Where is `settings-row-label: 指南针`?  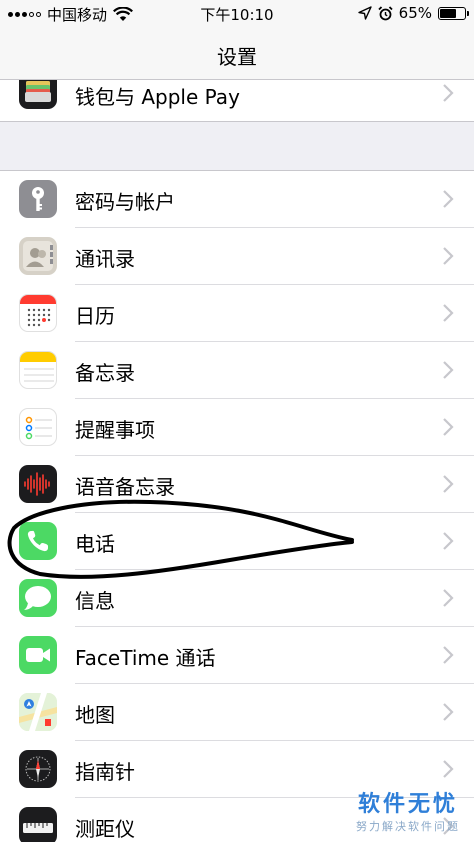
settings-row-label: 指南针 is located at coordinates (105, 772).